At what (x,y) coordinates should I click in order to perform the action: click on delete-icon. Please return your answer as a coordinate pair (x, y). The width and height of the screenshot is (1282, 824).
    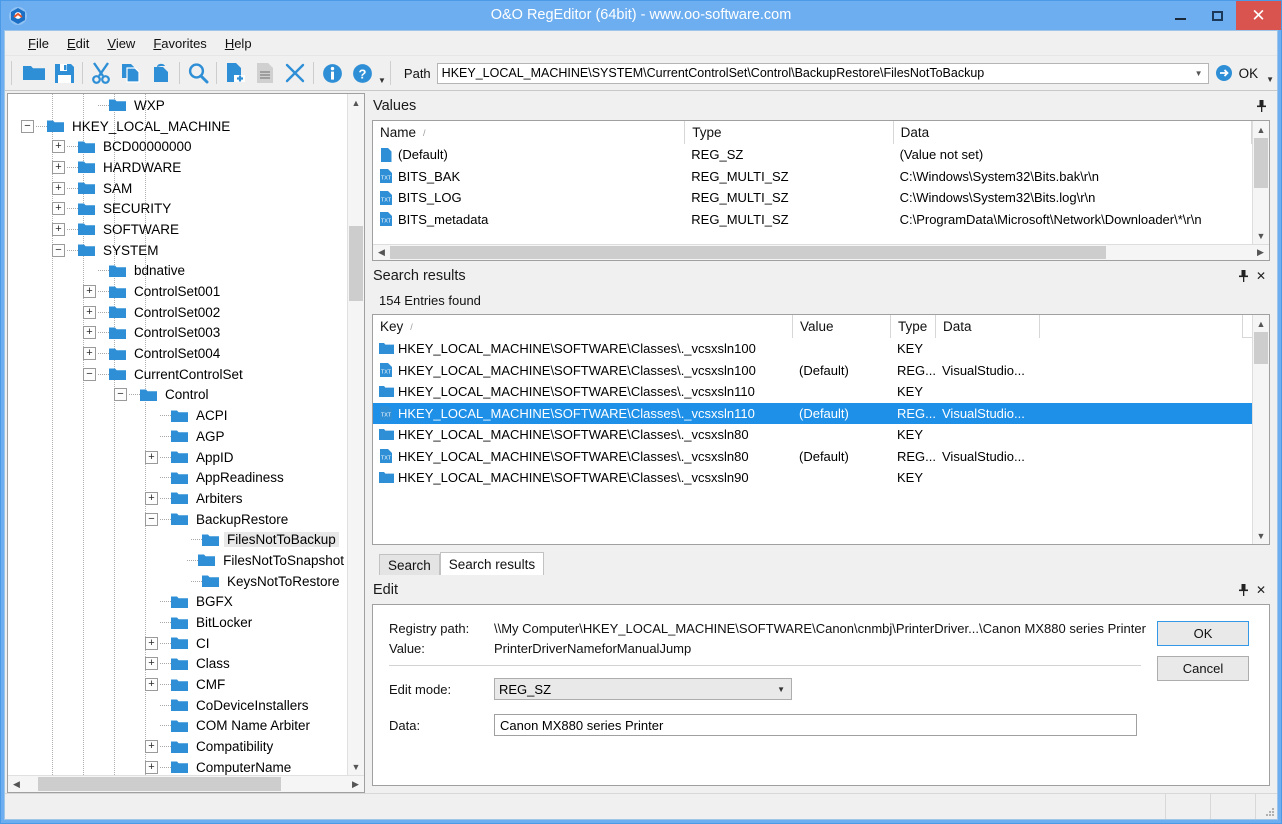
    Looking at the image, I should click on (295, 73).